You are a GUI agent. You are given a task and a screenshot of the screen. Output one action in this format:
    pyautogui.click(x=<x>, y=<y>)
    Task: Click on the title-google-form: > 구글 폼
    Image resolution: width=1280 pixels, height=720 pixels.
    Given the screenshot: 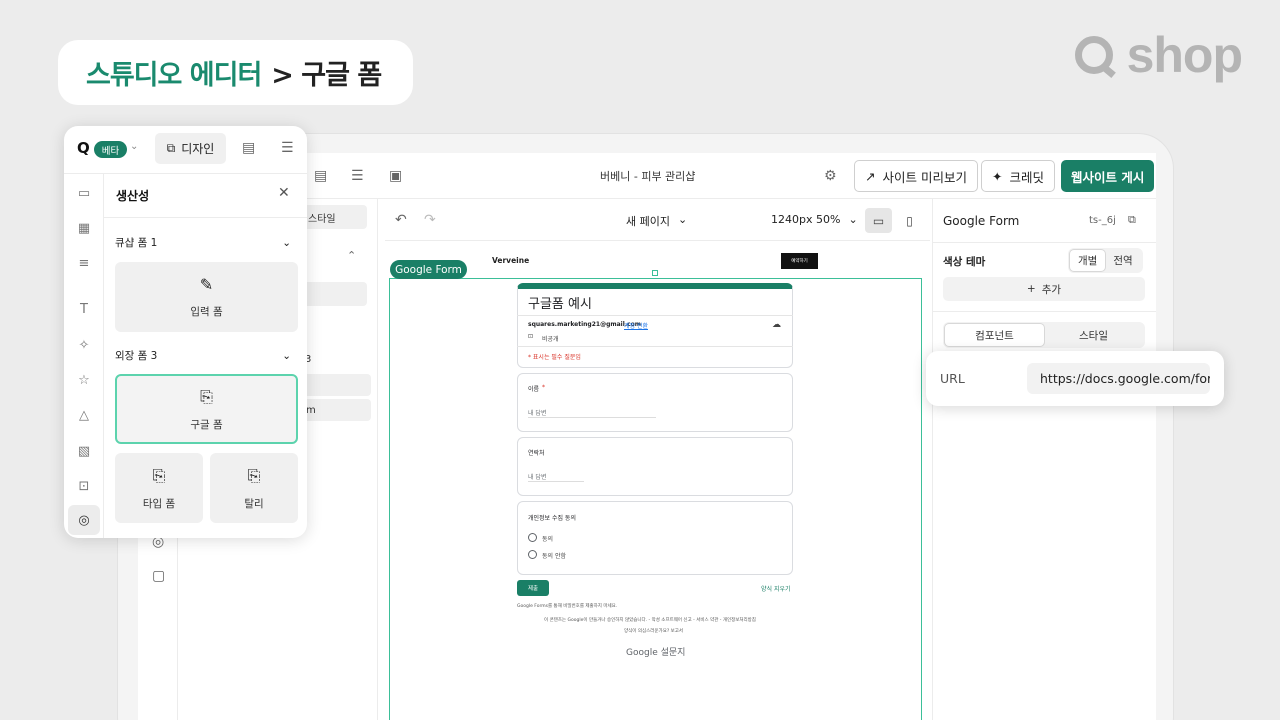 What is the action you would take?
    pyautogui.click(x=326, y=75)
    